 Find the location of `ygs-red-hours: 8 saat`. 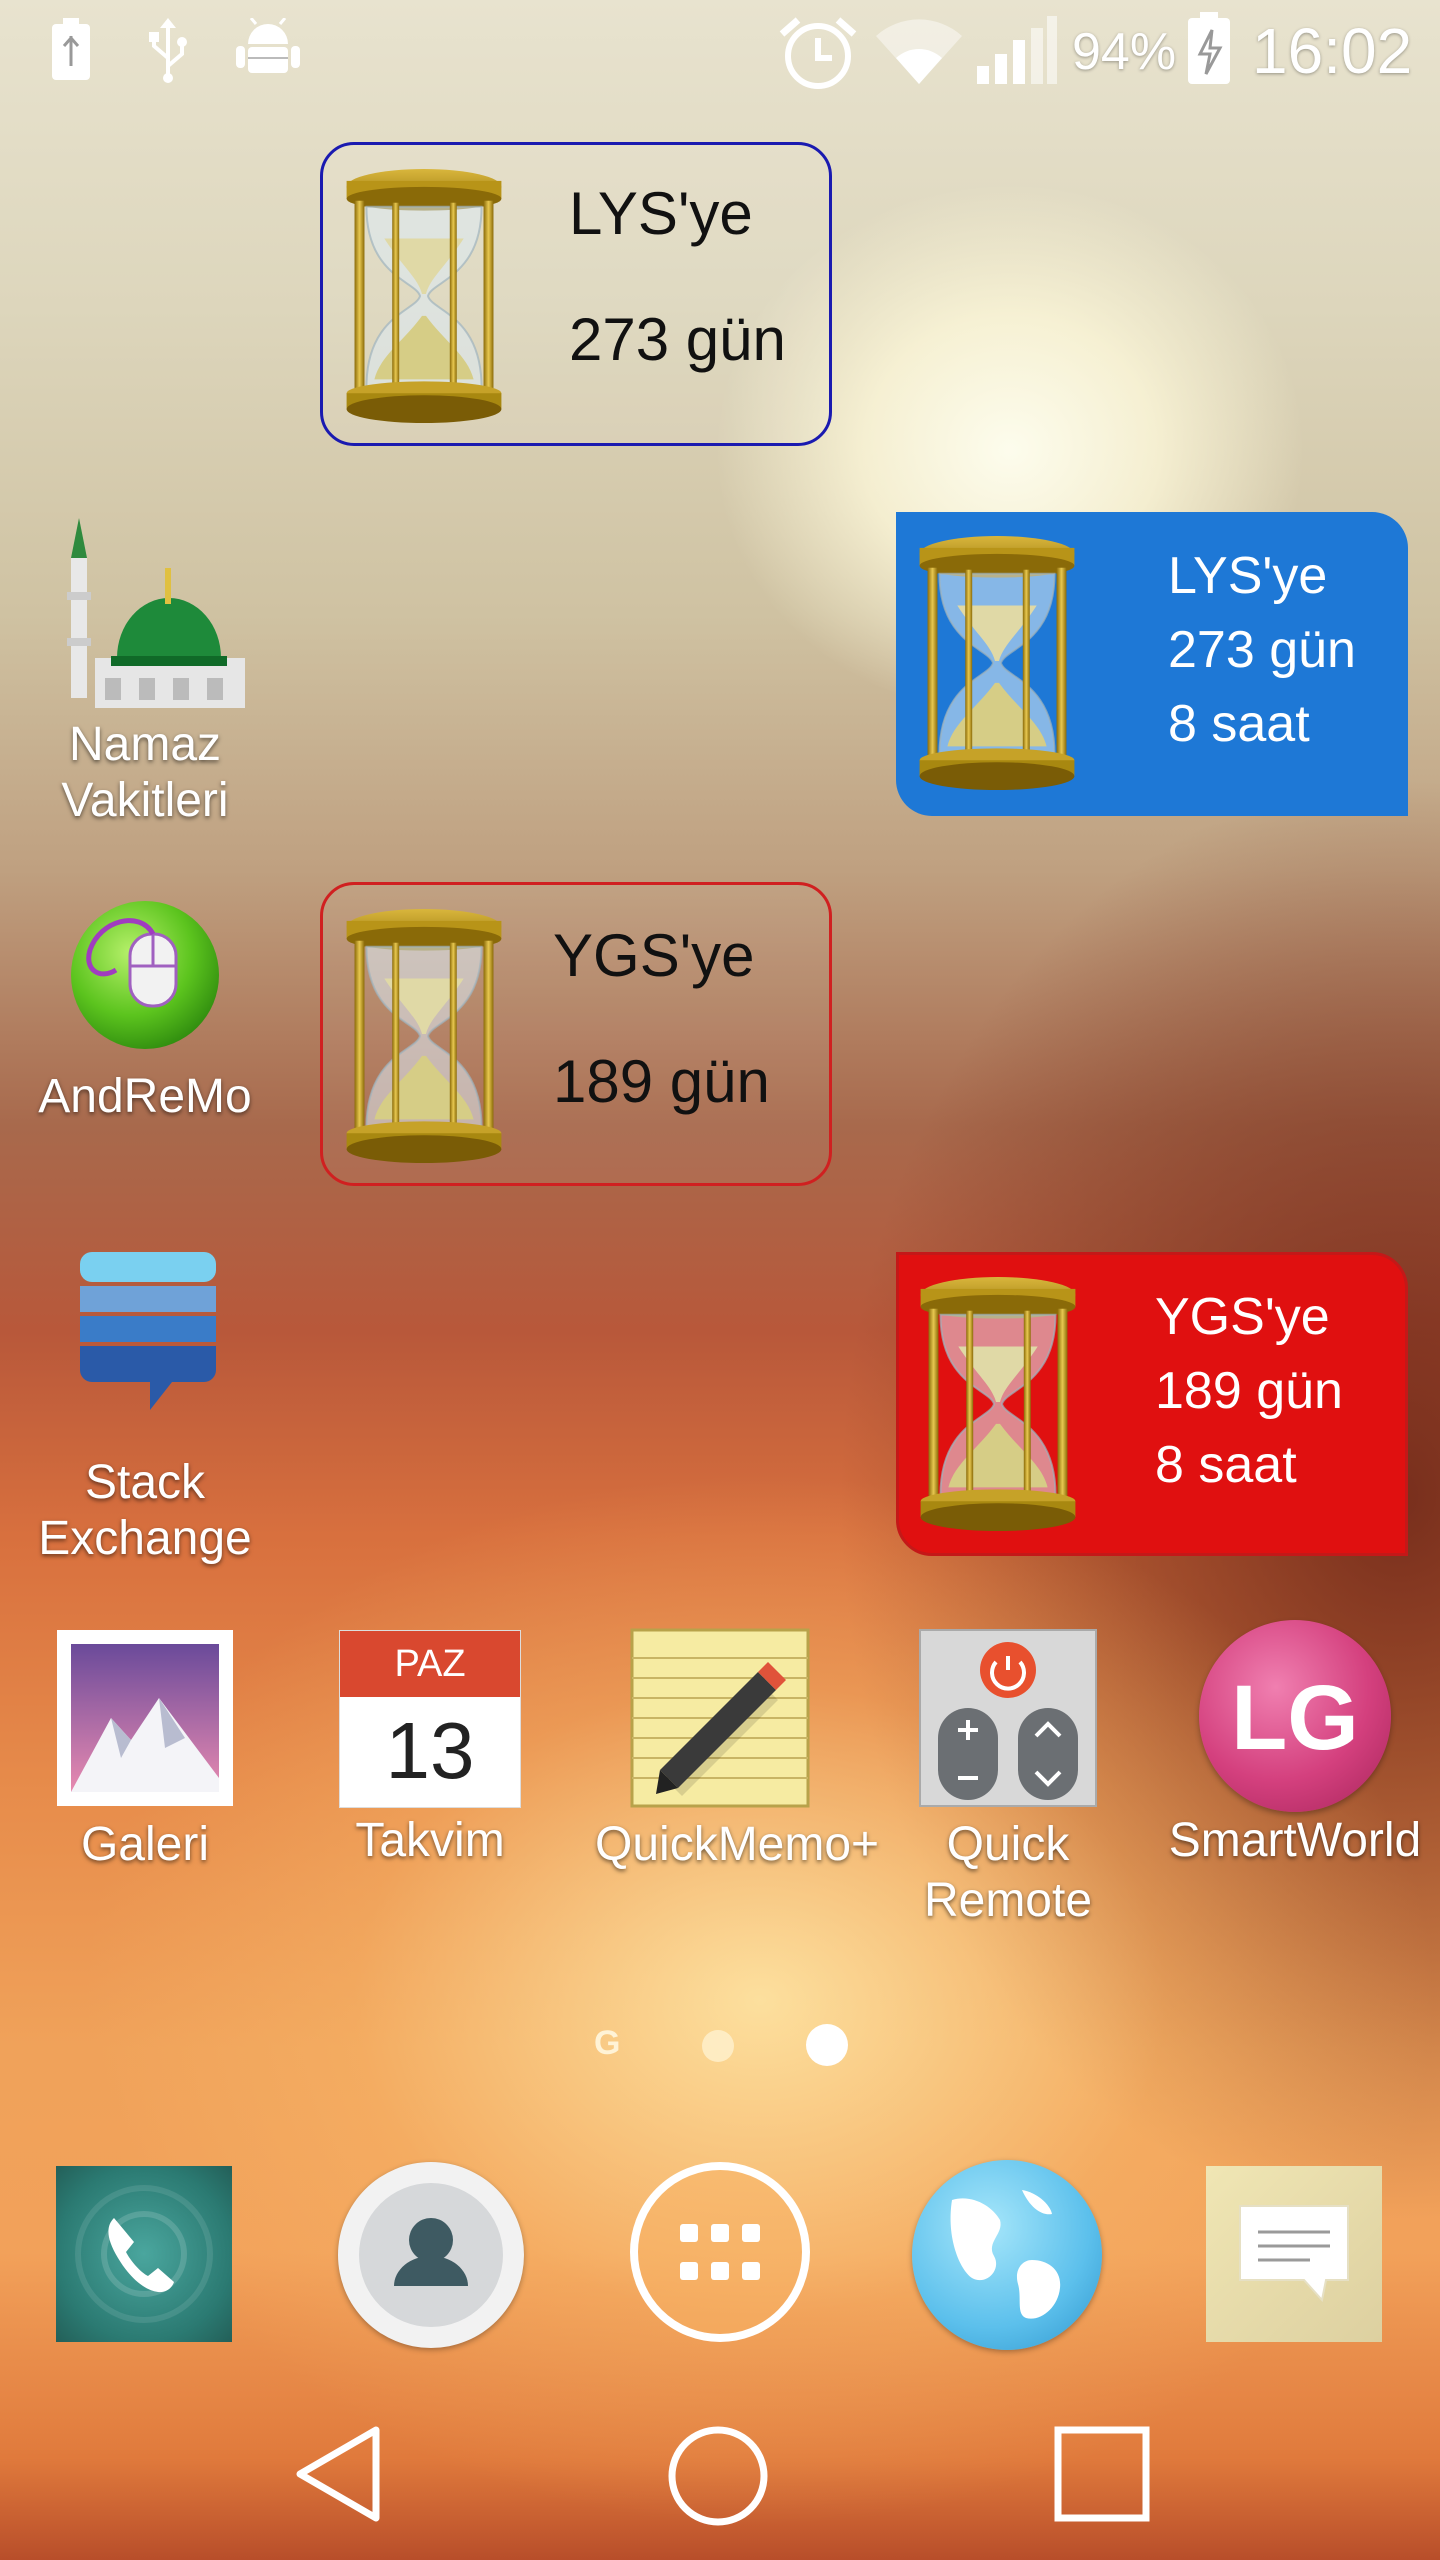

ygs-red-hours: 8 saat is located at coordinates (1226, 1465).